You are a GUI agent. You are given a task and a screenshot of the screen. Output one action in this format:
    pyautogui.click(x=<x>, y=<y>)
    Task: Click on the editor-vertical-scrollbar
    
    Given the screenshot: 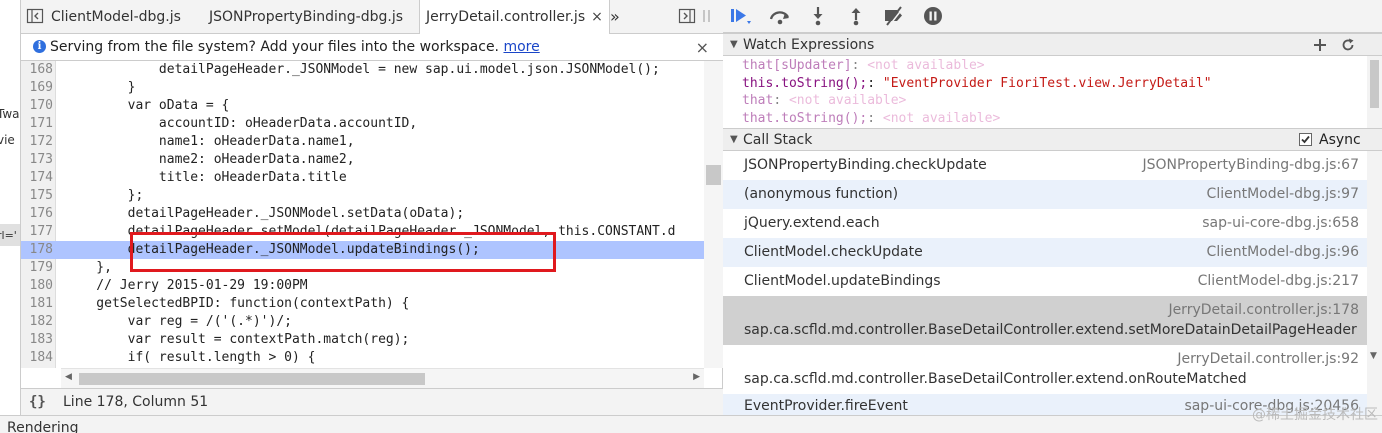 What is the action you would take?
    pyautogui.click(x=713, y=214)
    